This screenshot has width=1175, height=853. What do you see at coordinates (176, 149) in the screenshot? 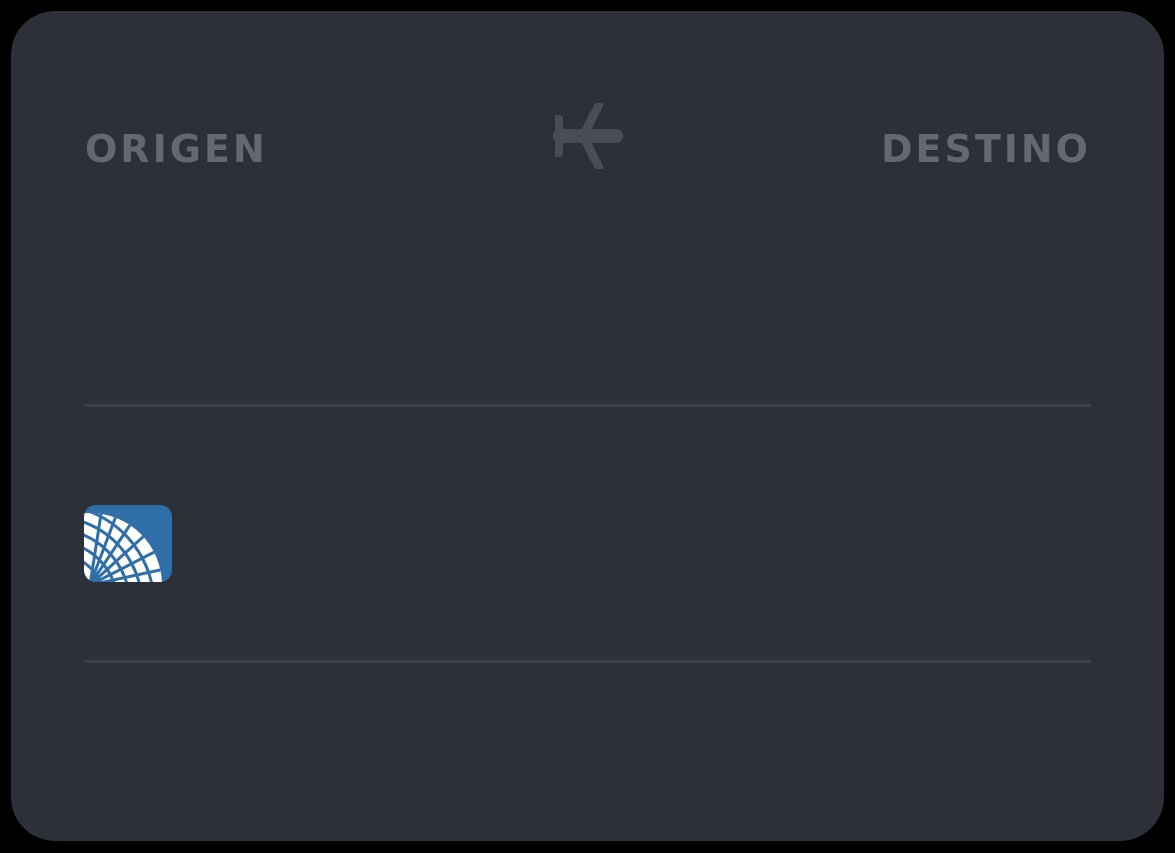
I see `origin-label: ORIGEN` at bounding box center [176, 149].